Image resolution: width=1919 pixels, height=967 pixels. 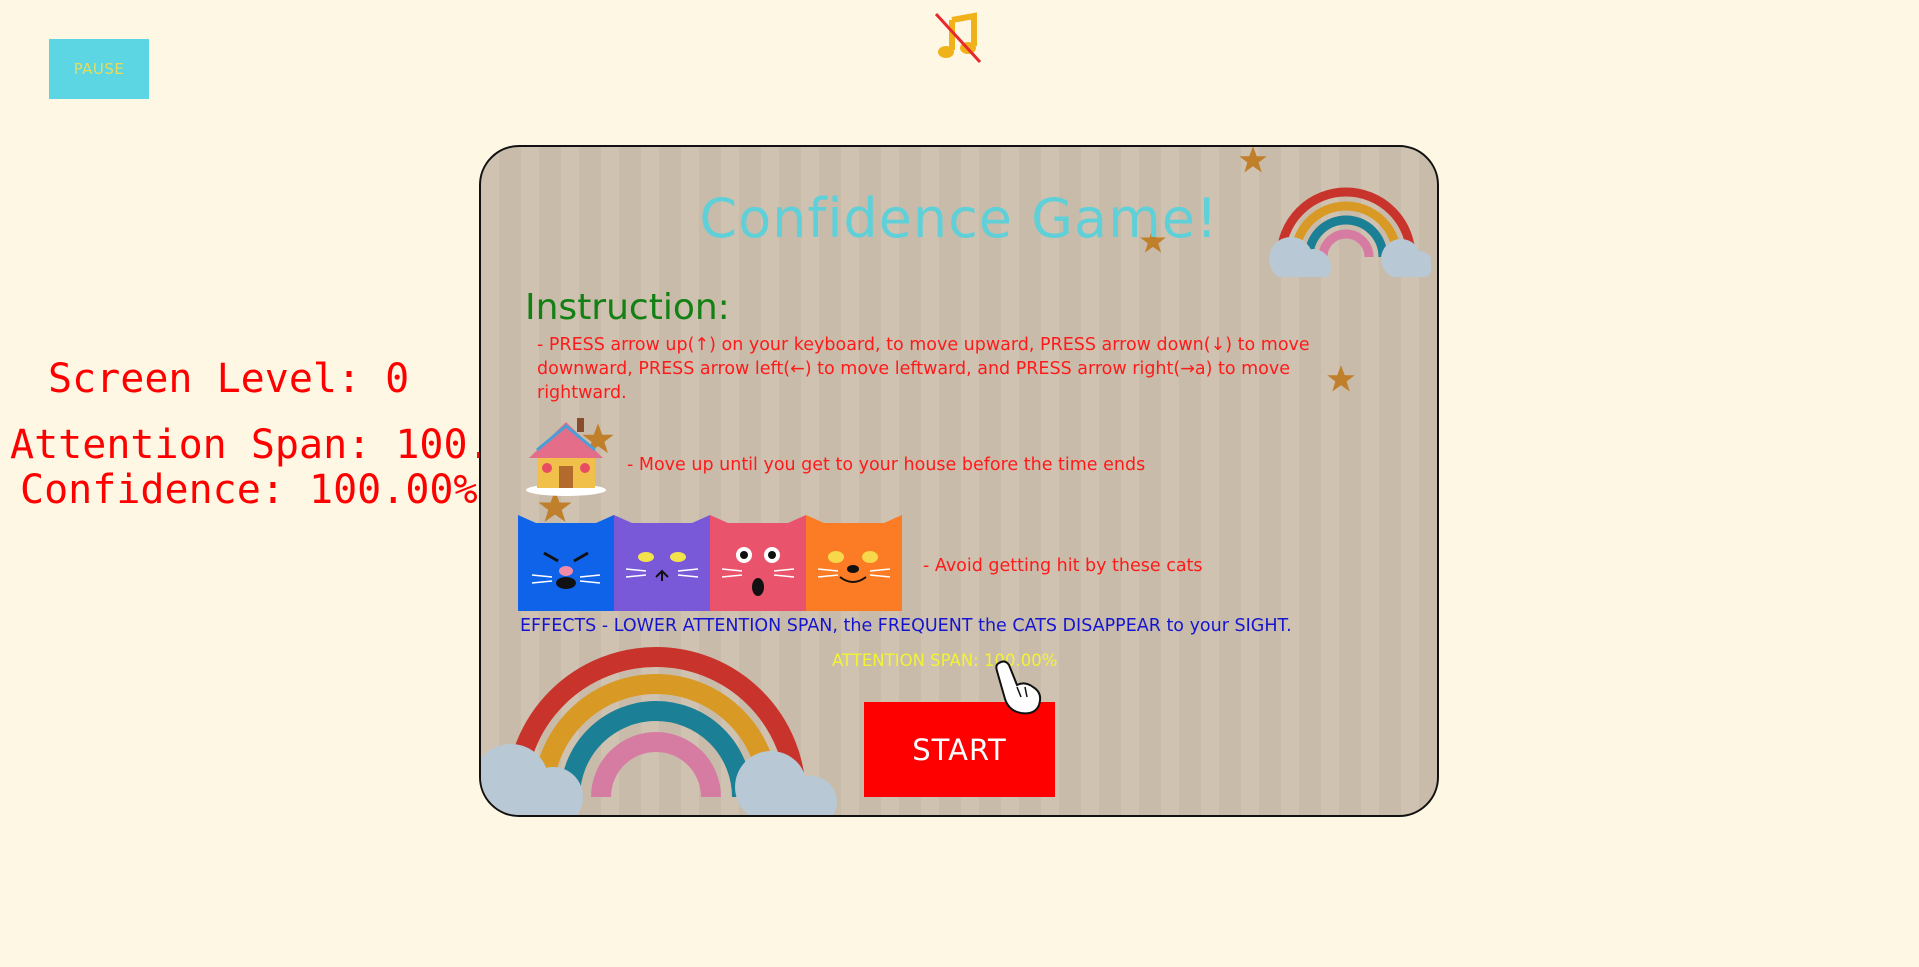 I want to click on confidence-text: Confidence: 100.00%, so click(x=249, y=490).